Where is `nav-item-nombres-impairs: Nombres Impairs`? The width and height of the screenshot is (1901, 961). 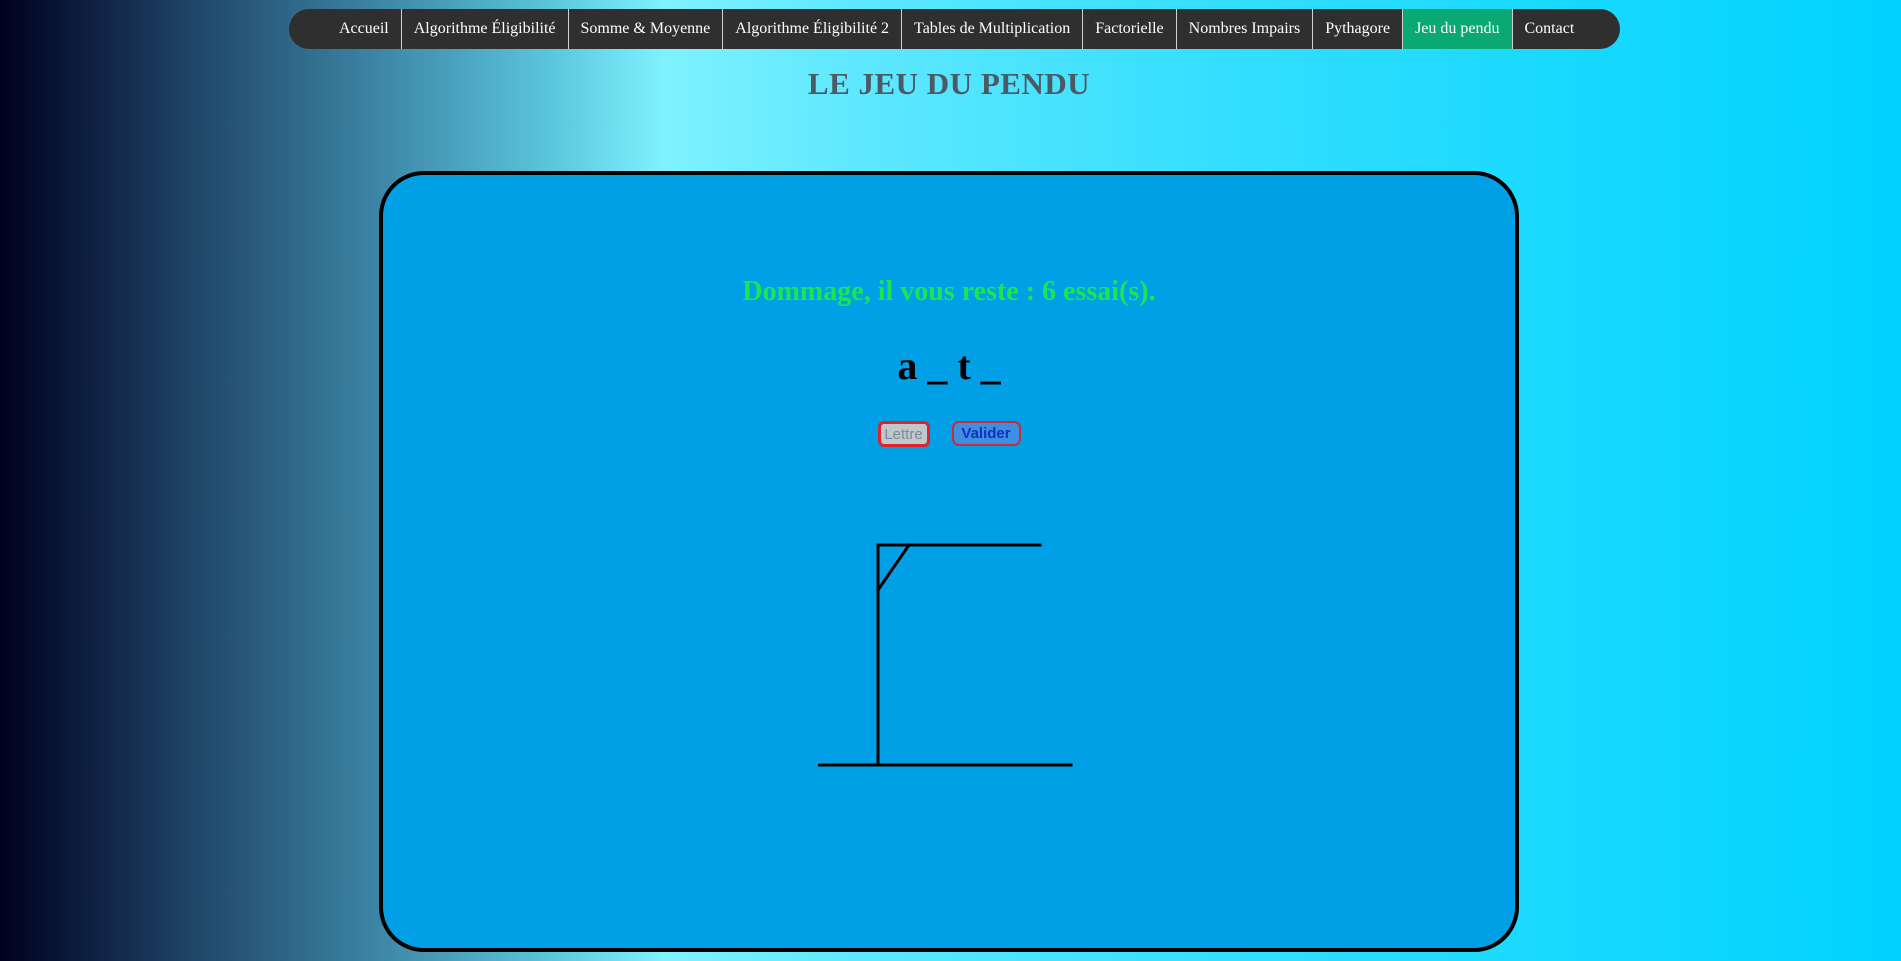
nav-item-nombres-impairs: Nombres Impairs is located at coordinates (1245, 29).